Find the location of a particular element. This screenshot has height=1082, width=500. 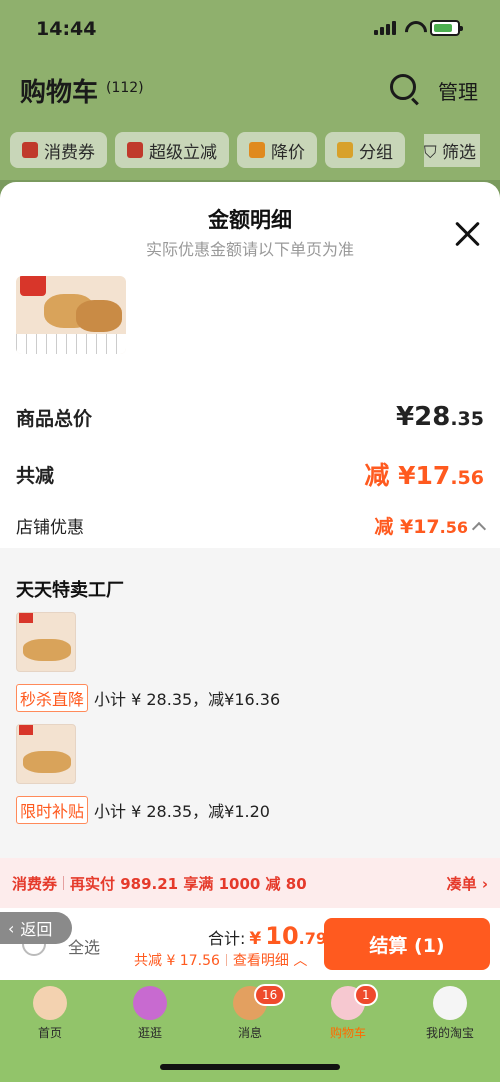

coupon-label: 消费券 is located at coordinates (35, 883).